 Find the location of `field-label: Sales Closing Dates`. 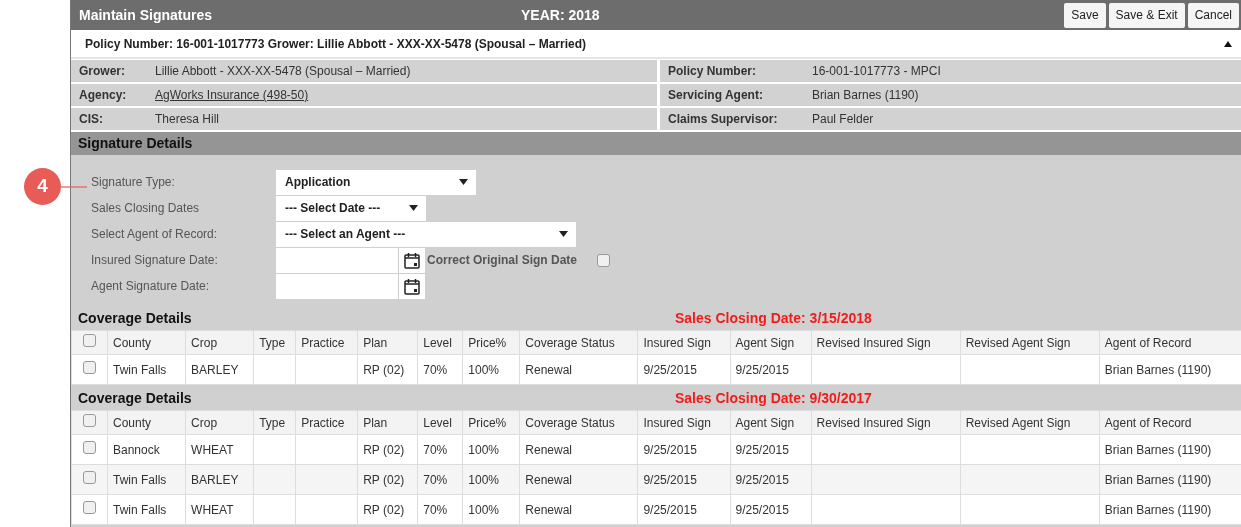

field-label: Sales Closing Dates is located at coordinates (146, 208).